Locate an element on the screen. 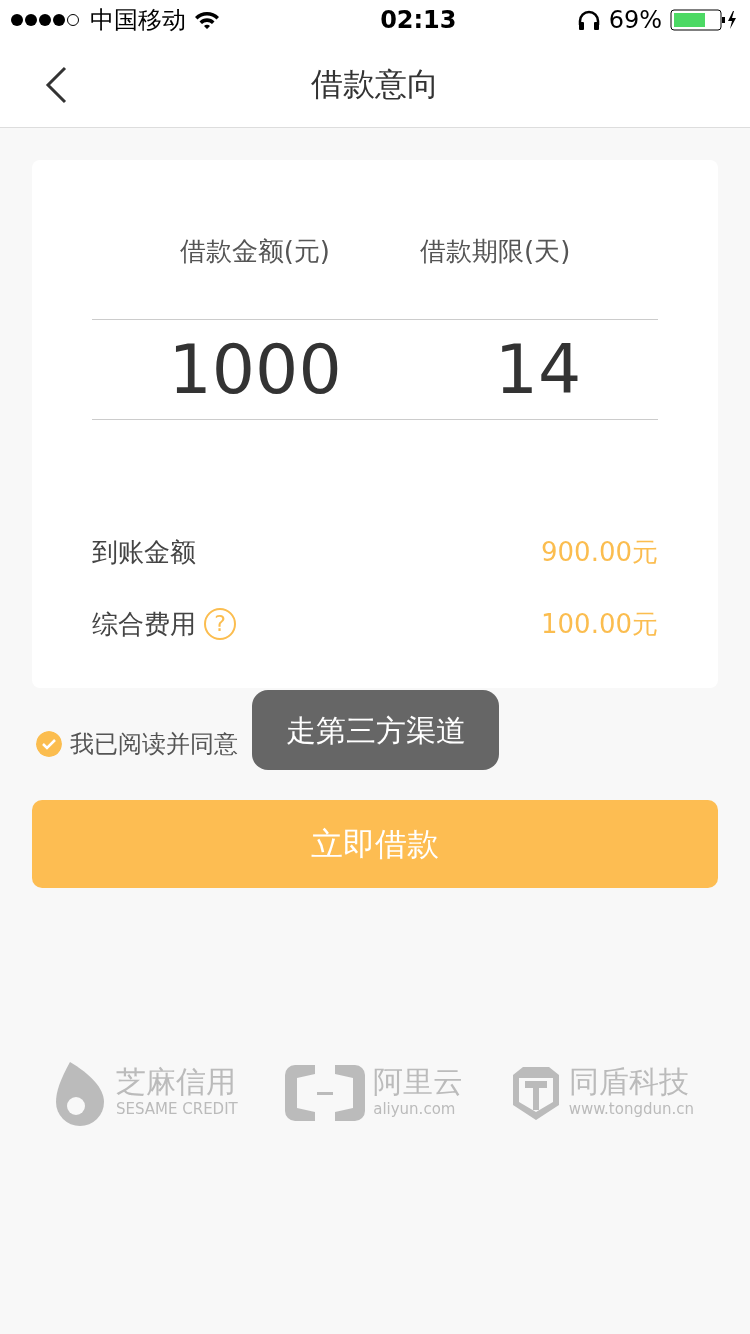  toast-message: 走第三方渠道 is located at coordinates (375, 730).